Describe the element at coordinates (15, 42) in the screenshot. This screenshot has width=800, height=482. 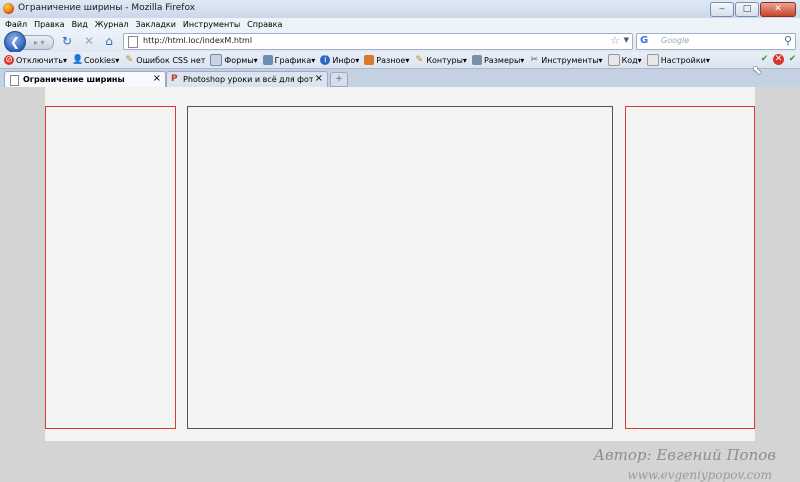
I see `back-button: ❮` at that location.